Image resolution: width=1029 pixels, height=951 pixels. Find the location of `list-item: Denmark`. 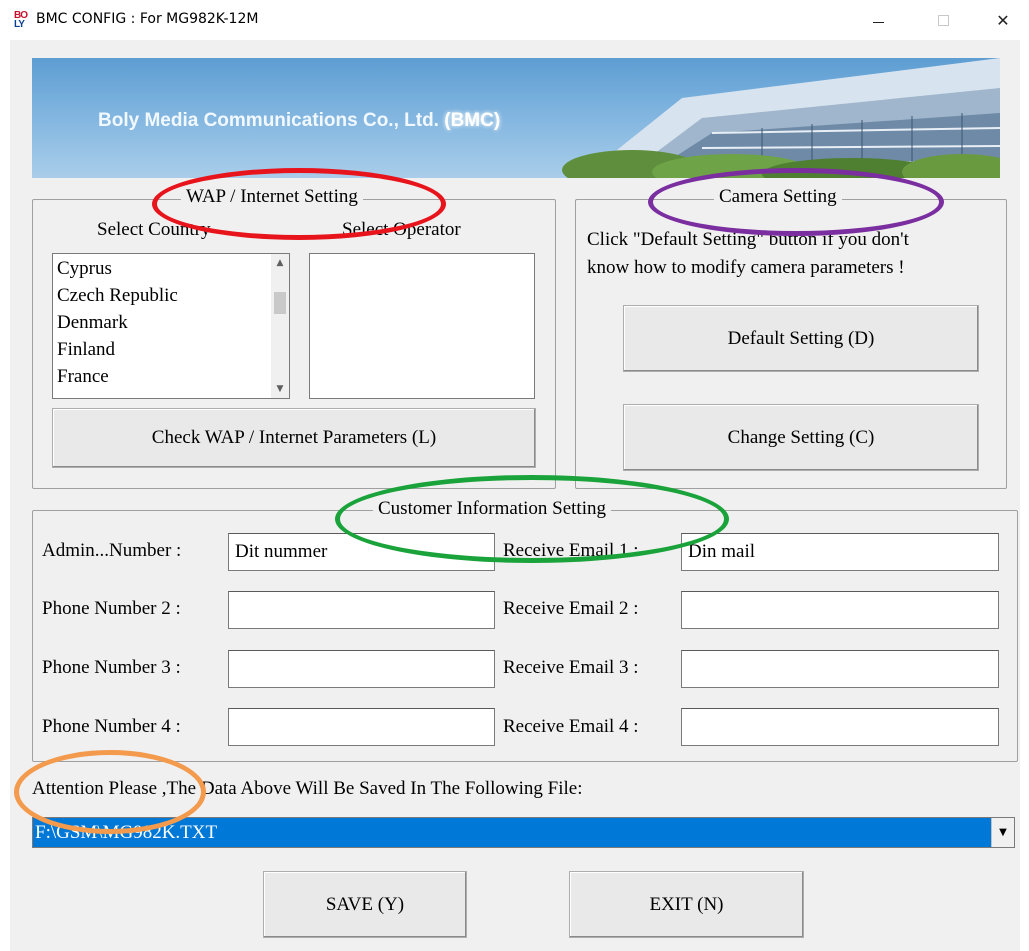

list-item: Denmark is located at coordinates (92, 322).